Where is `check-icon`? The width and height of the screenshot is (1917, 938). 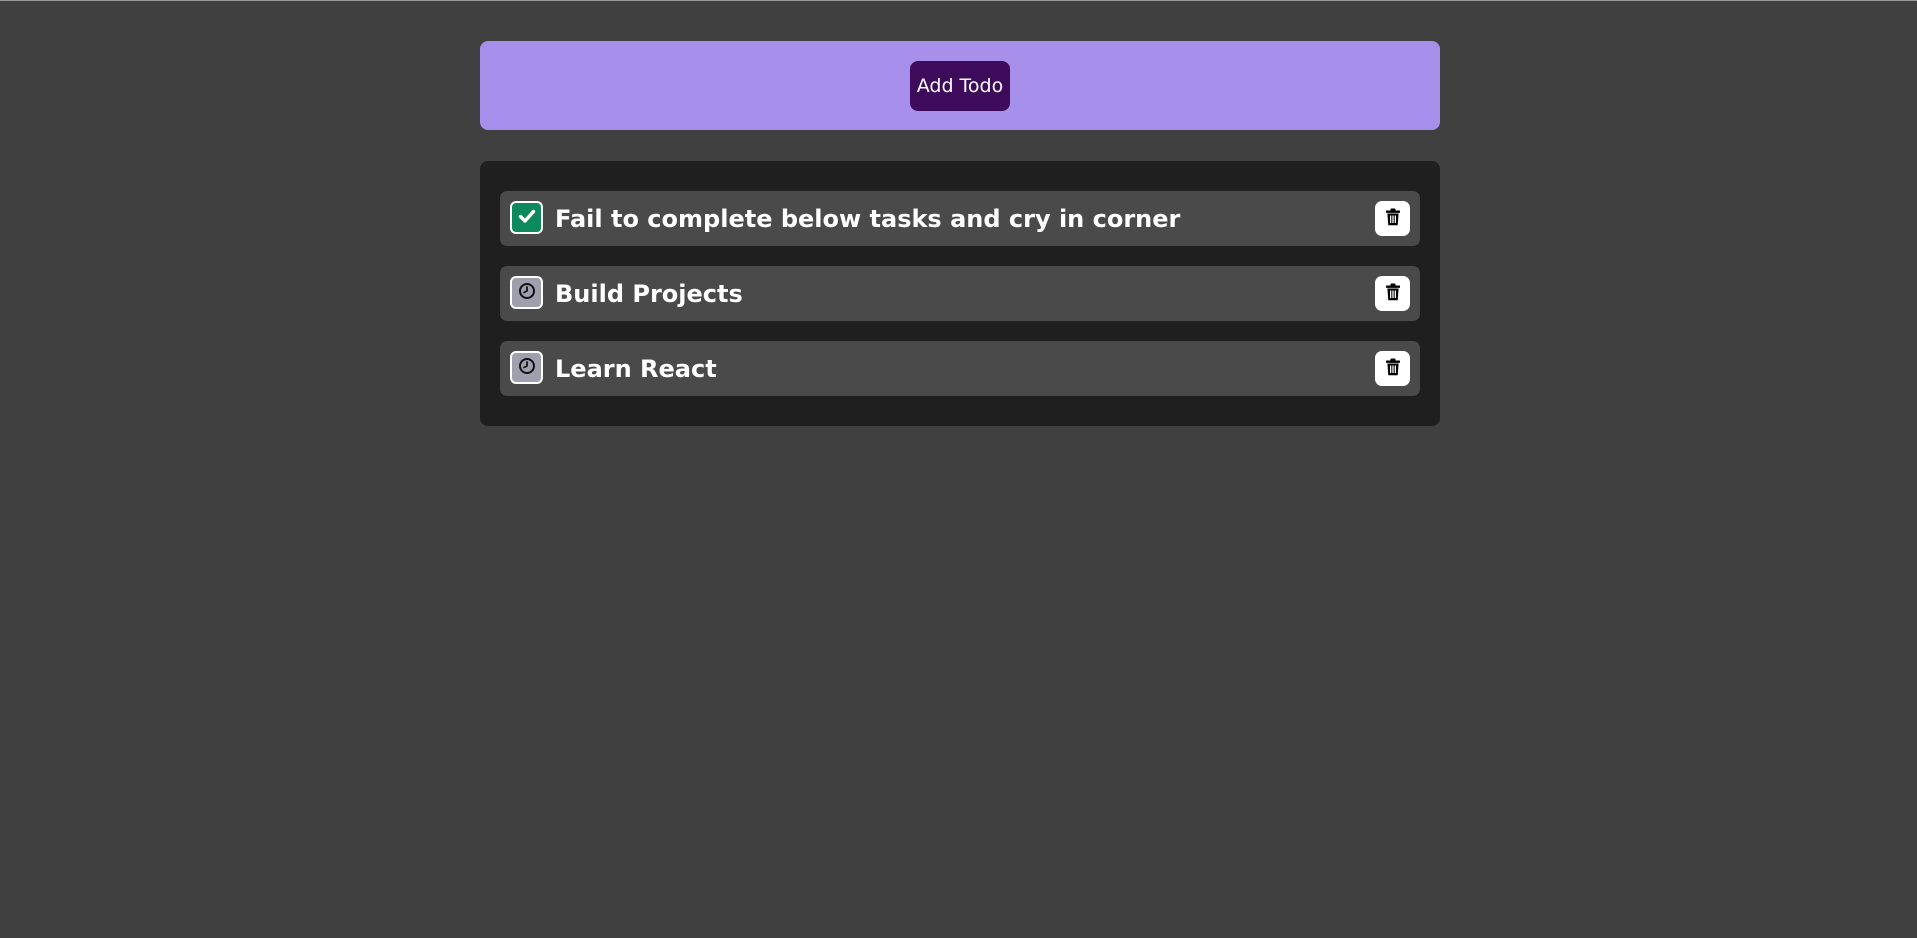 check-icon is located at coordinates (527, 218).